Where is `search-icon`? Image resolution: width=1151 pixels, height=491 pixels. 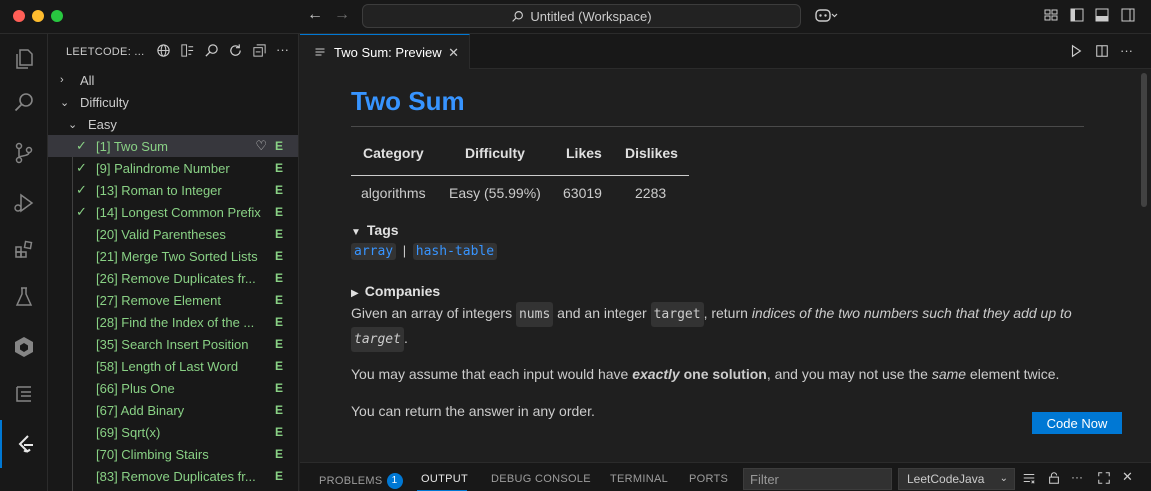 search-icon is located at coordinates (211, 50).